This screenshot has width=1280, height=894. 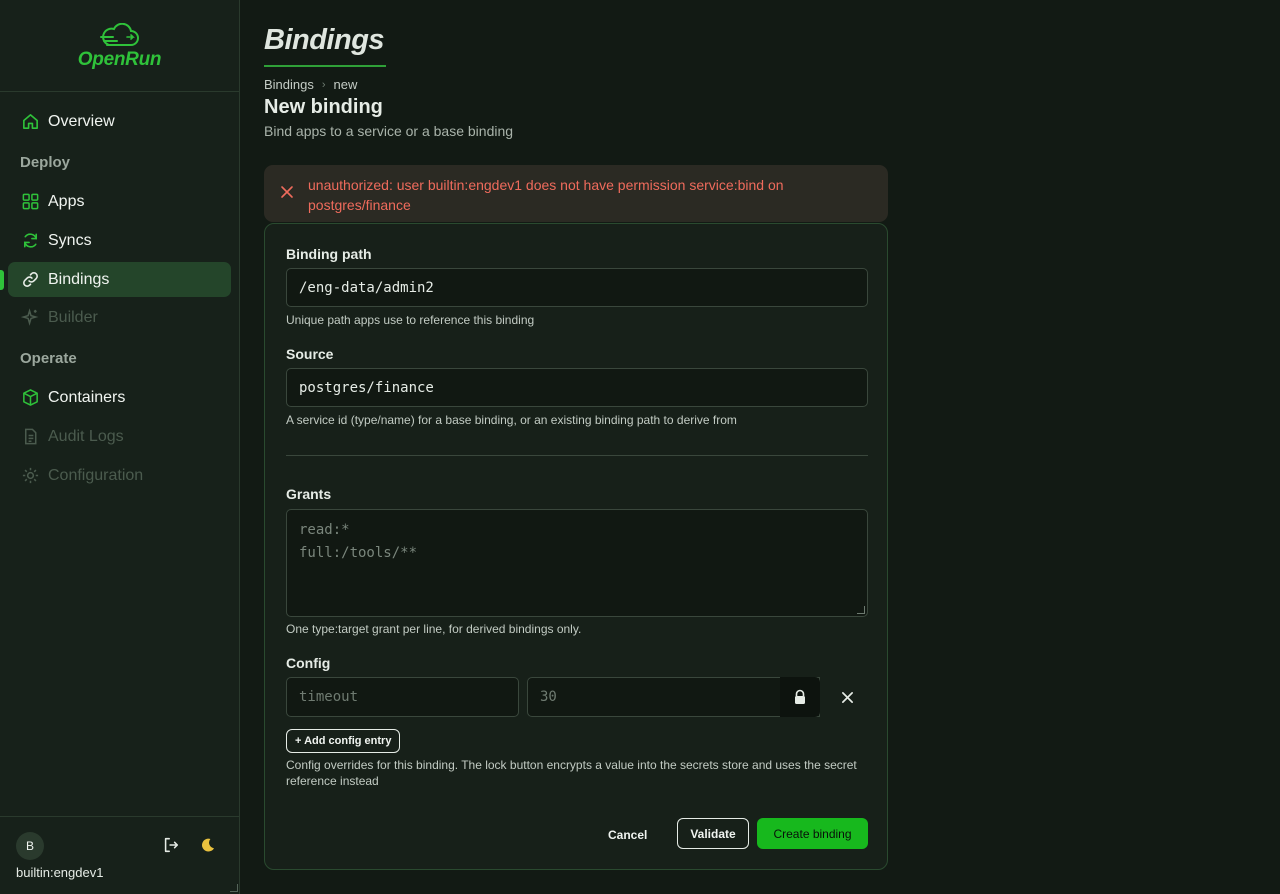 What do you see at coordinates (861, 610) in the screenshot?
I see `textarea-resize-handle` at bounding box center [861, 610].